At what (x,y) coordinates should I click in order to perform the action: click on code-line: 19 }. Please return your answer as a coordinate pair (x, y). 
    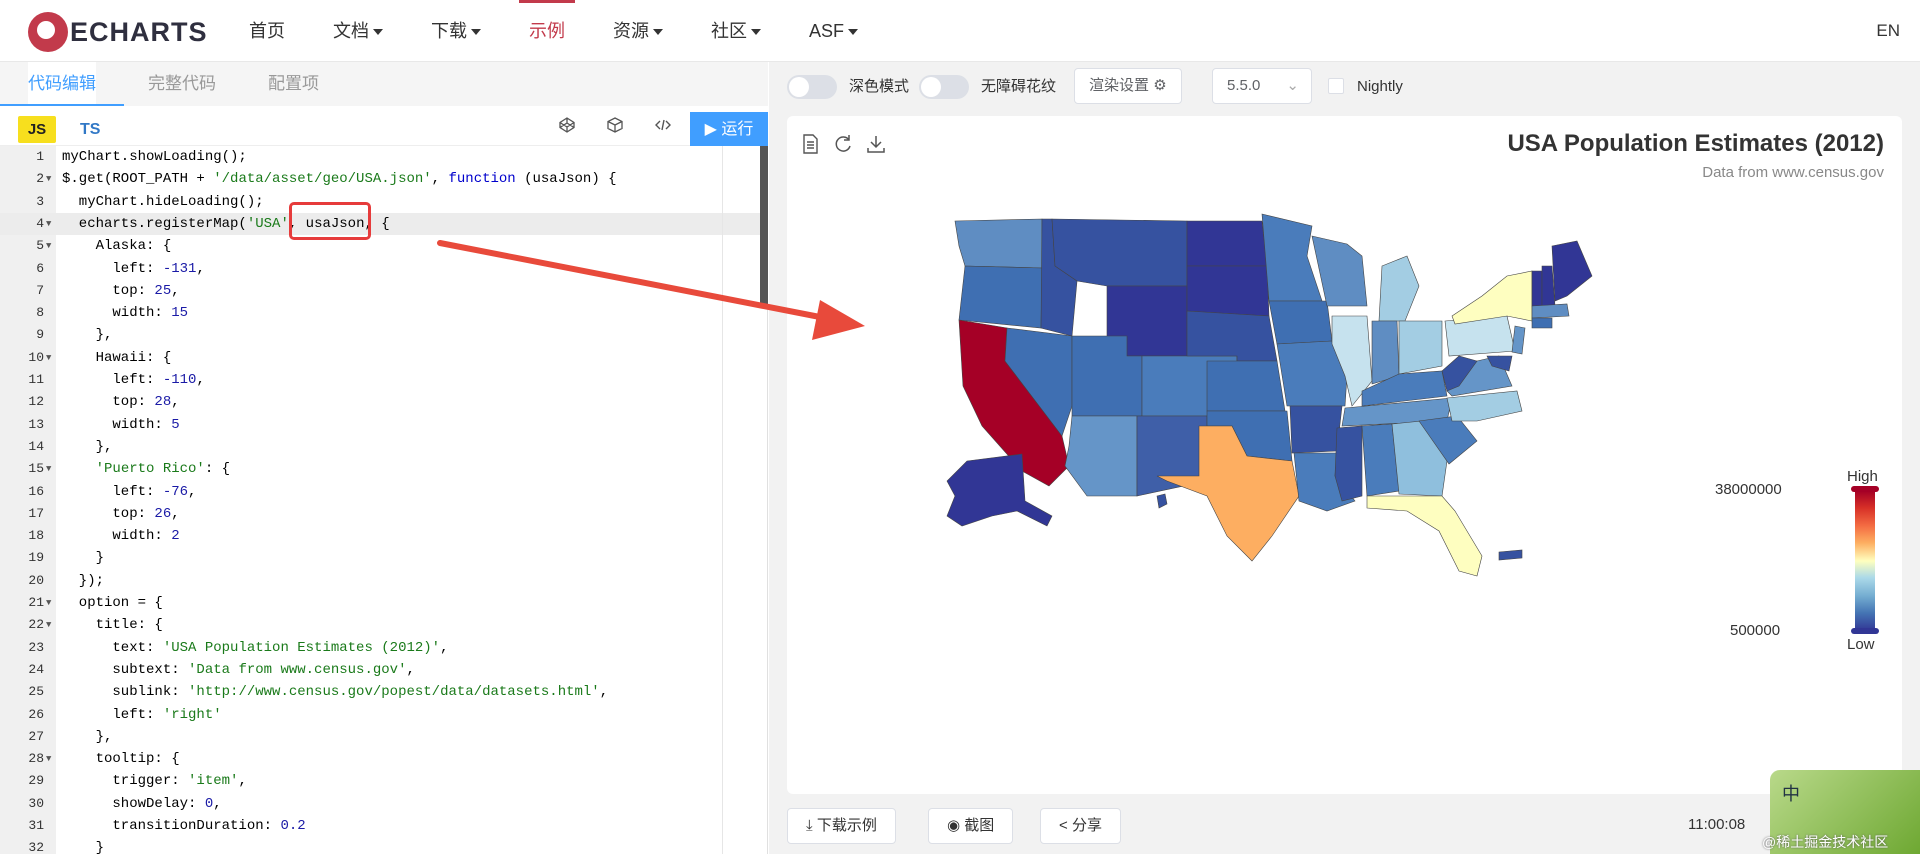
    Looking at the image, I should click on (380, 558).